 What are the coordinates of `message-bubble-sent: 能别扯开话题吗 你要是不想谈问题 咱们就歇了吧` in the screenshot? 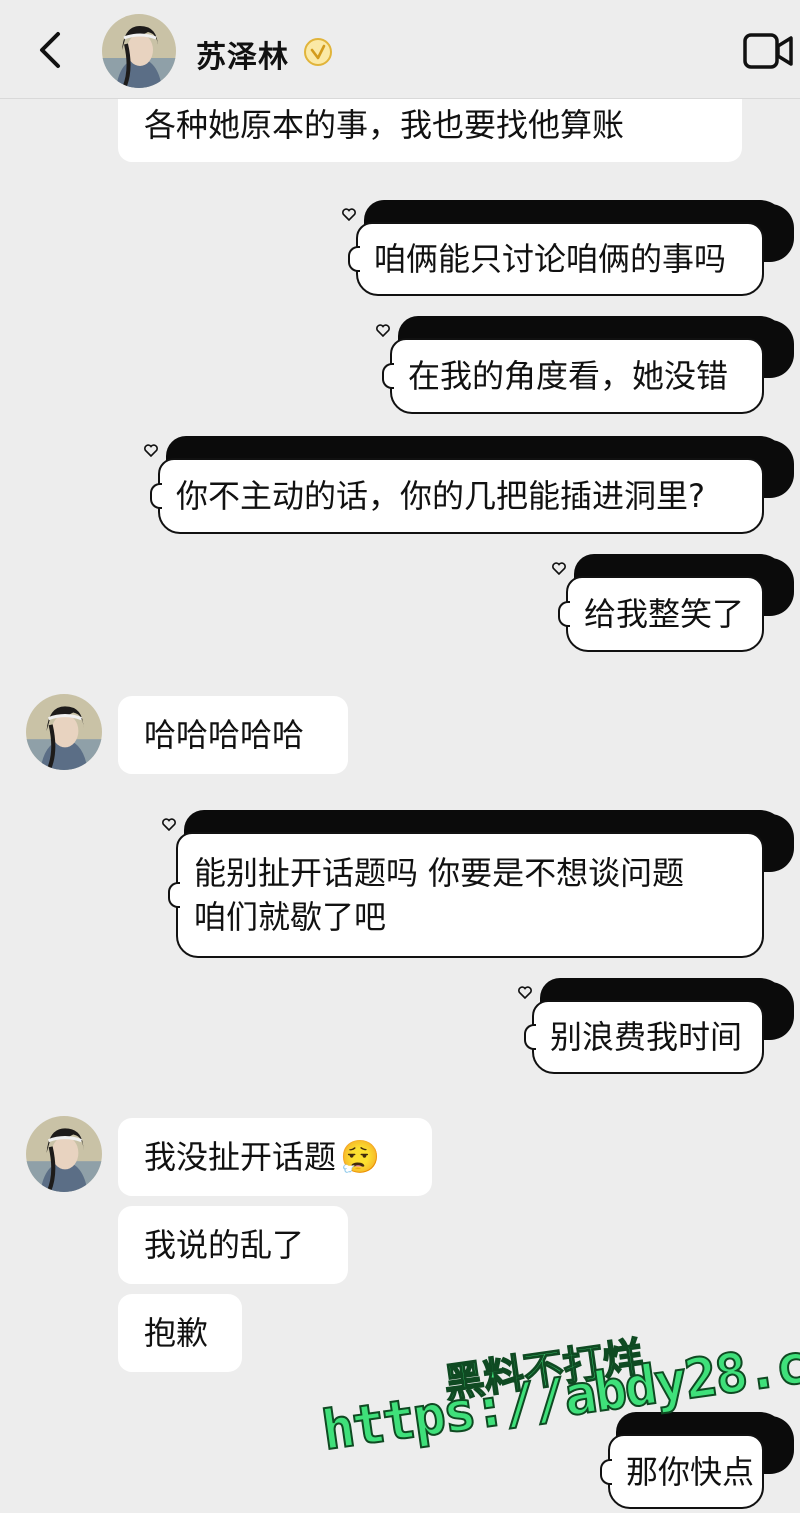 It's located at (478, 886).